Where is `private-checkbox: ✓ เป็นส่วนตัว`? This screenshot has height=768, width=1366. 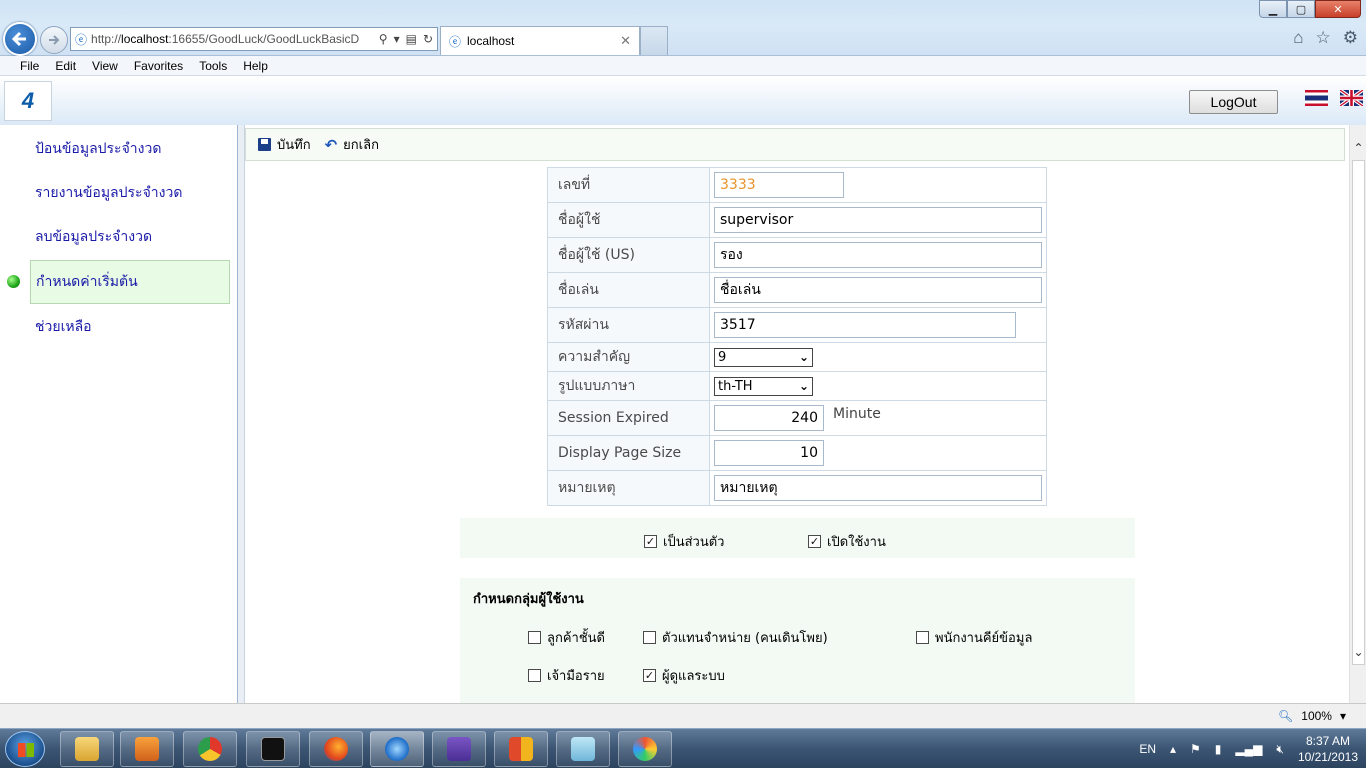
private-checkbox: ✓ เป็นส่วนตัว is located at coordinates (684, 541).